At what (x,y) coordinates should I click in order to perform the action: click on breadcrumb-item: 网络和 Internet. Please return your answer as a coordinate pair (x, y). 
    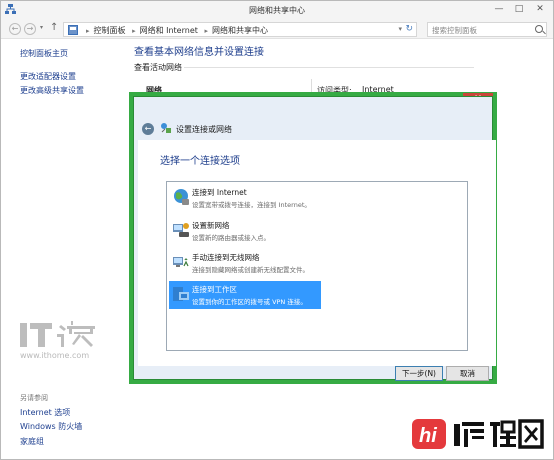
    Looking at the image, I should click on (169, 30).